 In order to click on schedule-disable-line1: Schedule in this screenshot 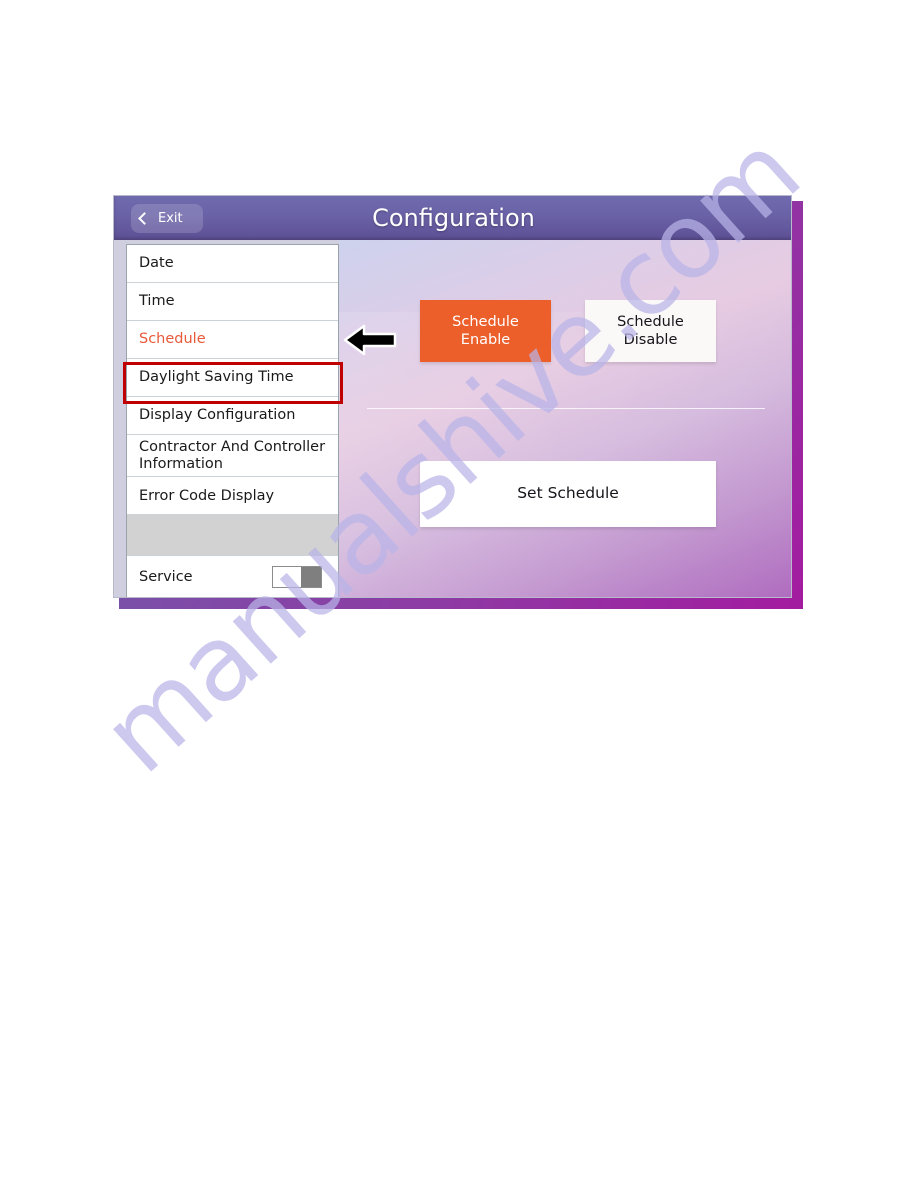, I will do `click(650, 321)`.